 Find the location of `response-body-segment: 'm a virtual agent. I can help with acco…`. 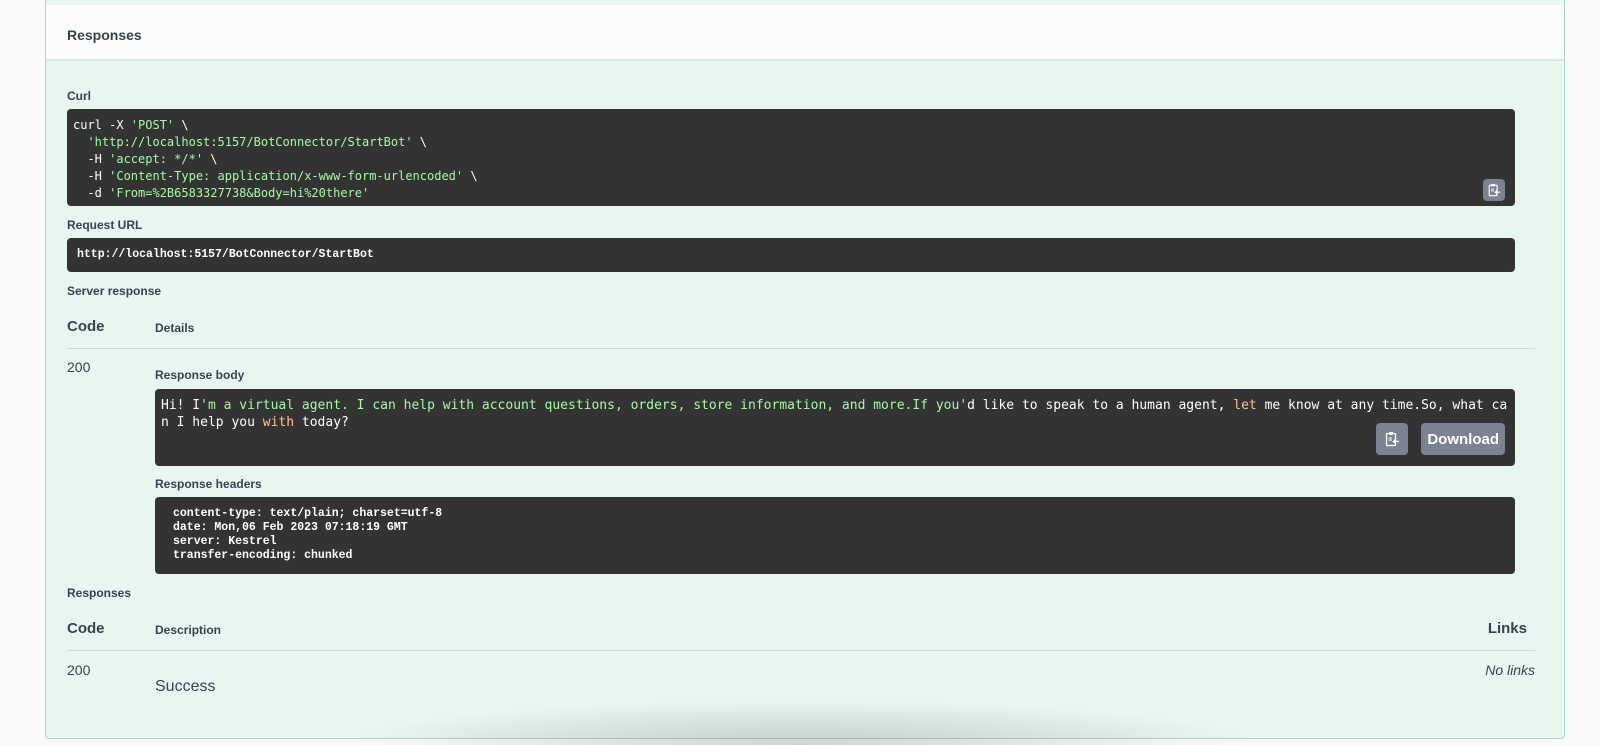

response-body-segment: 'm a virtual agent. I can help with acco… is located at coordinates (584, 405).